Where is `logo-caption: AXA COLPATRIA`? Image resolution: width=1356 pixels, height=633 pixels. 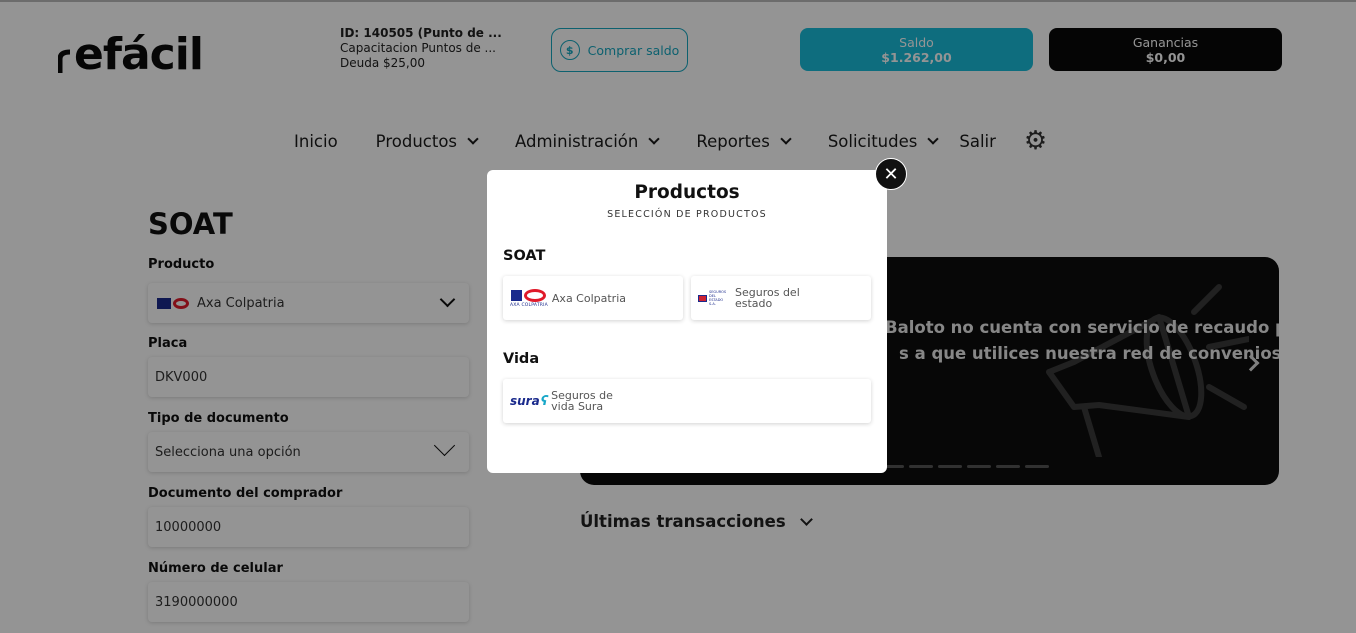
logo-caption: AXA COLPATRIA is located at coordinates (529, 305).